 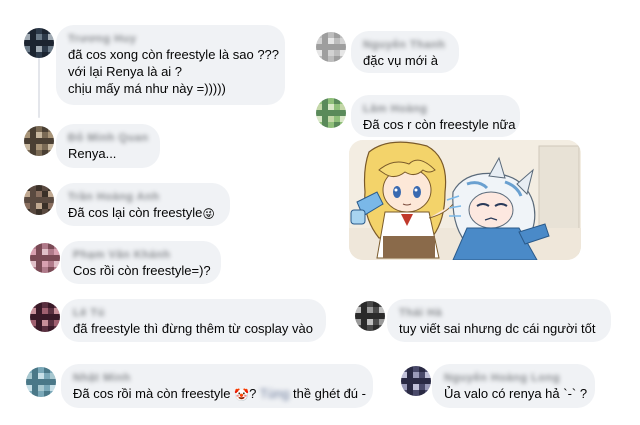 I want to click on winking-tongue-emoji-icon: 😜, so click(x=208, y=214).